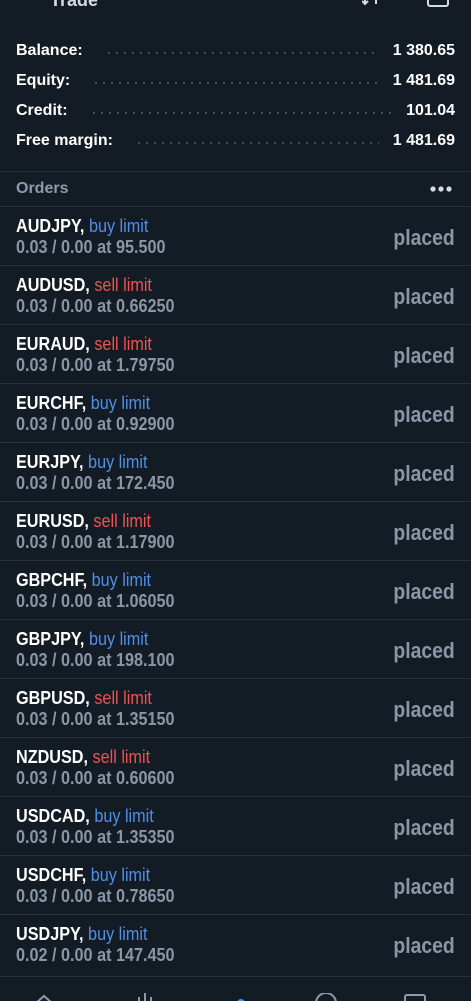  Describe the element at coordinates (235, 141) in the screenshot. I see `free-margin-row: Free margin: 1 481.69` at that location.